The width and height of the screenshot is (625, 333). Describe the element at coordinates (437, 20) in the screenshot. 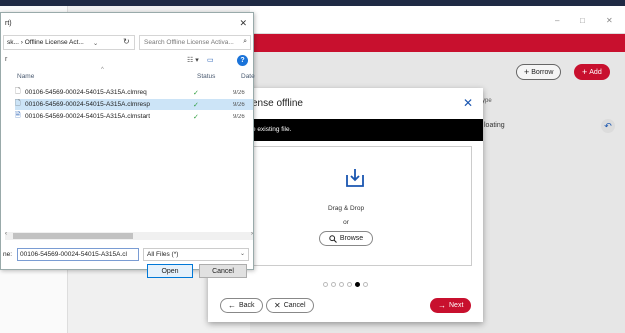

I see `app-titlebar: – □ ✕` at that location.